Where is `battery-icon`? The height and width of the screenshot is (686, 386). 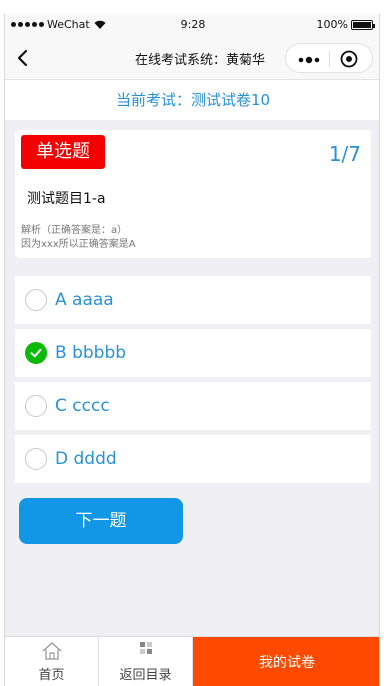 battery-icon is located at coordinates (363, 24).